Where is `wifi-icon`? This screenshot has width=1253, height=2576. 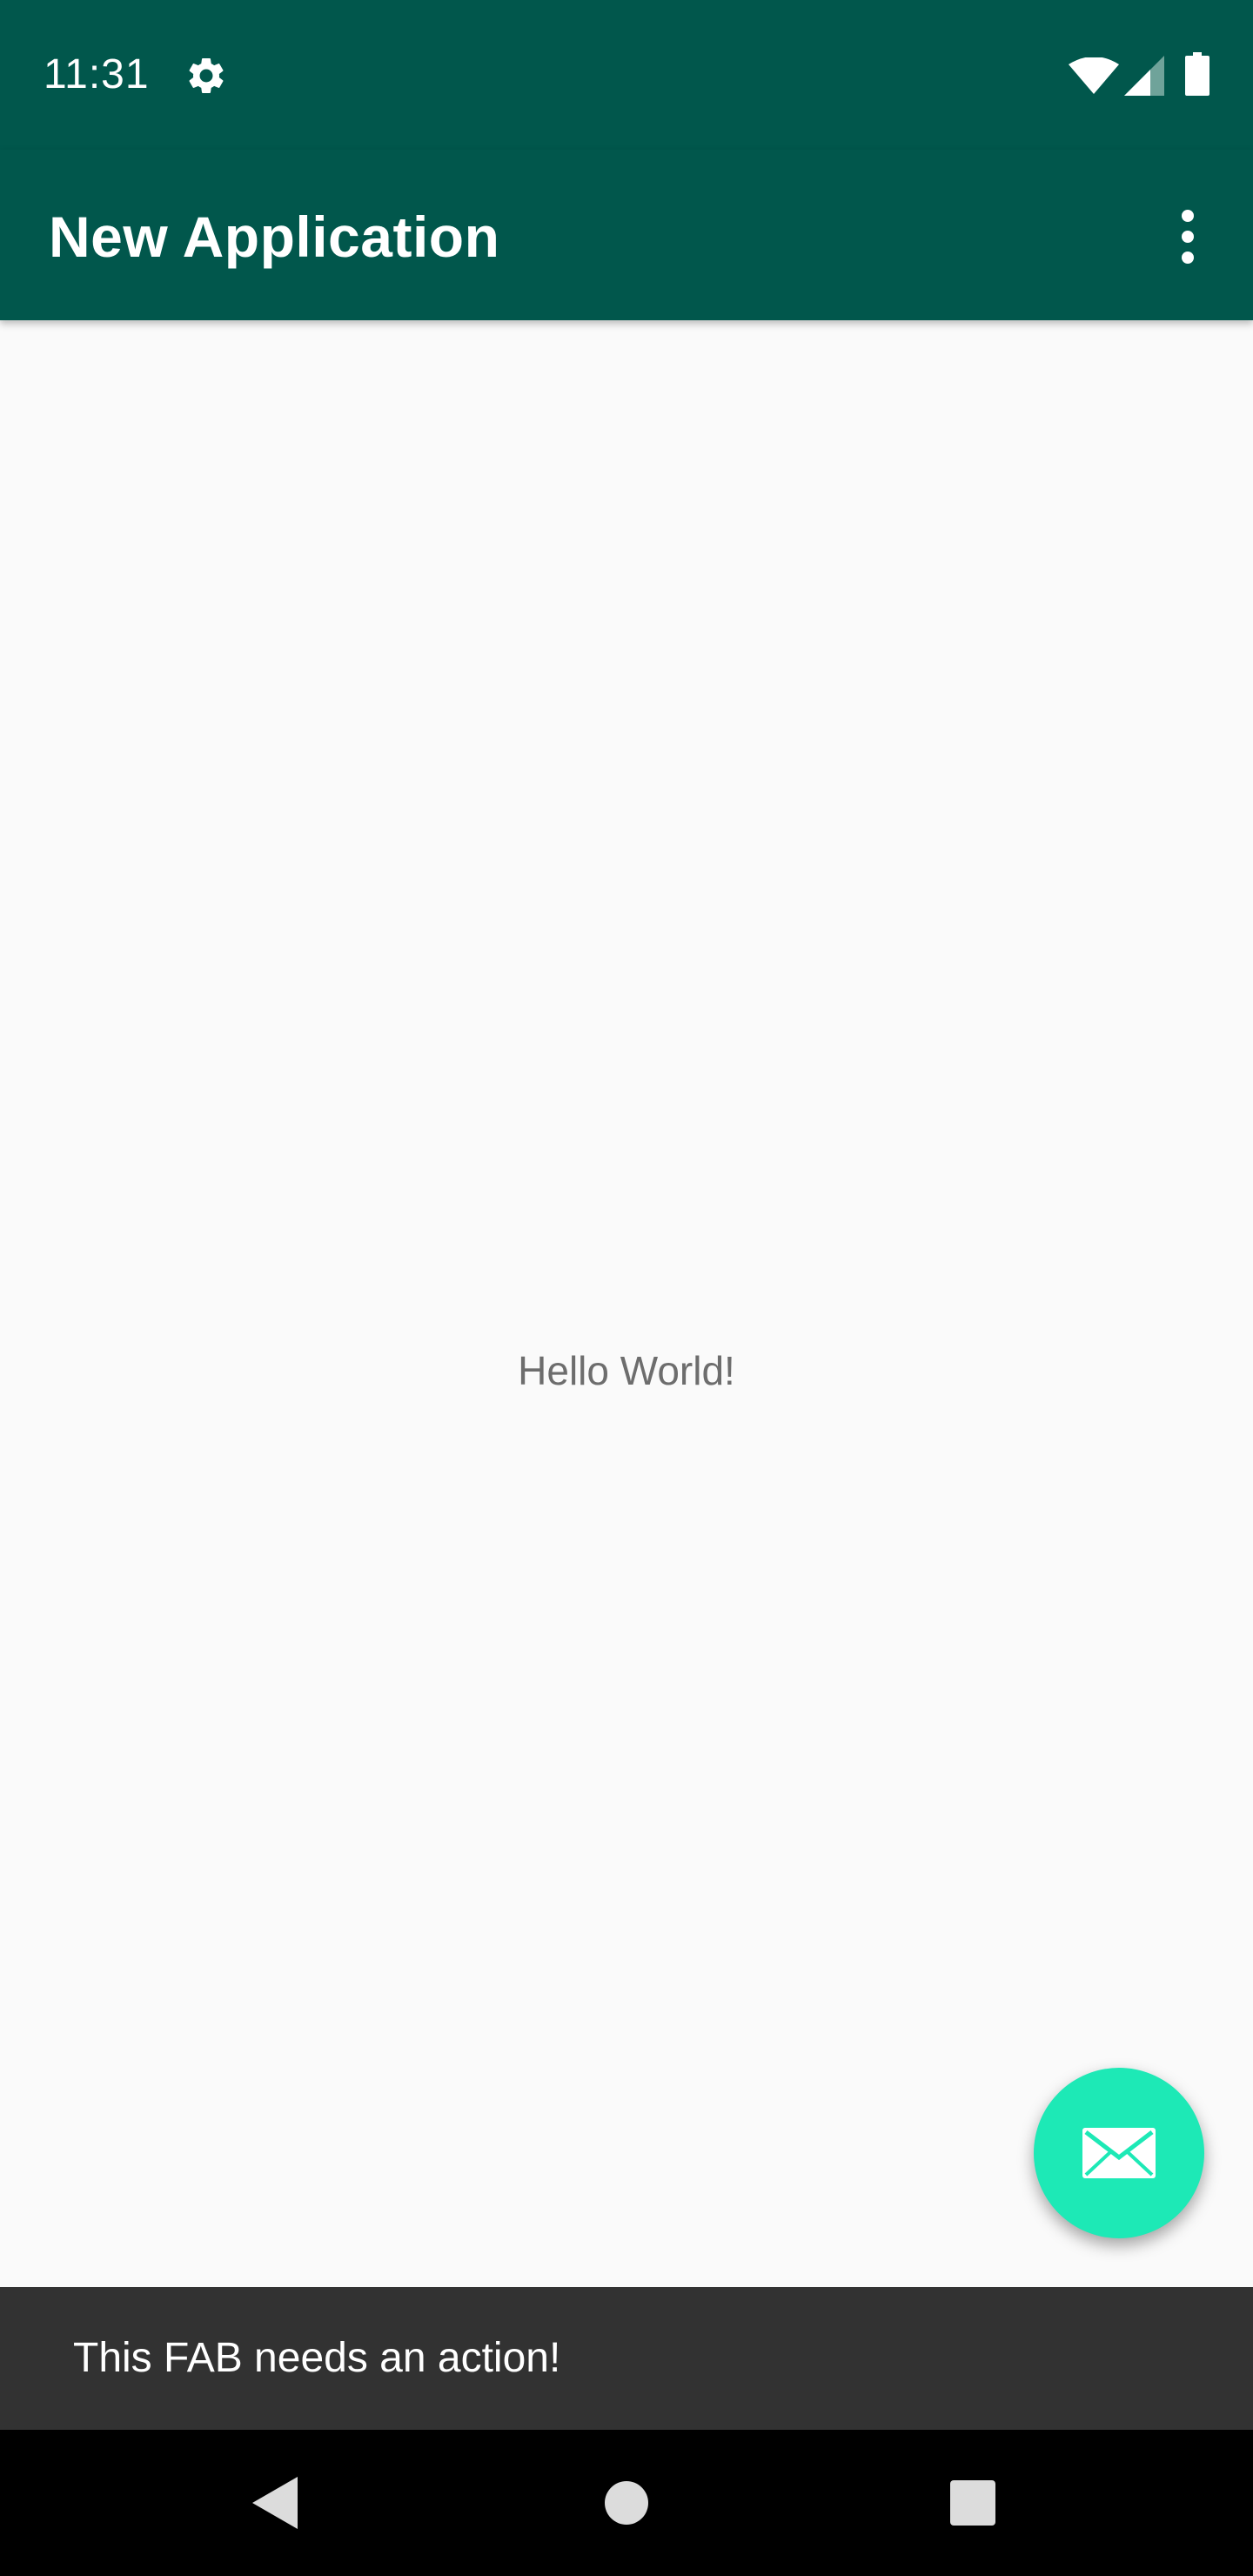
wifi-icon is located at coordinates (1094, 75).